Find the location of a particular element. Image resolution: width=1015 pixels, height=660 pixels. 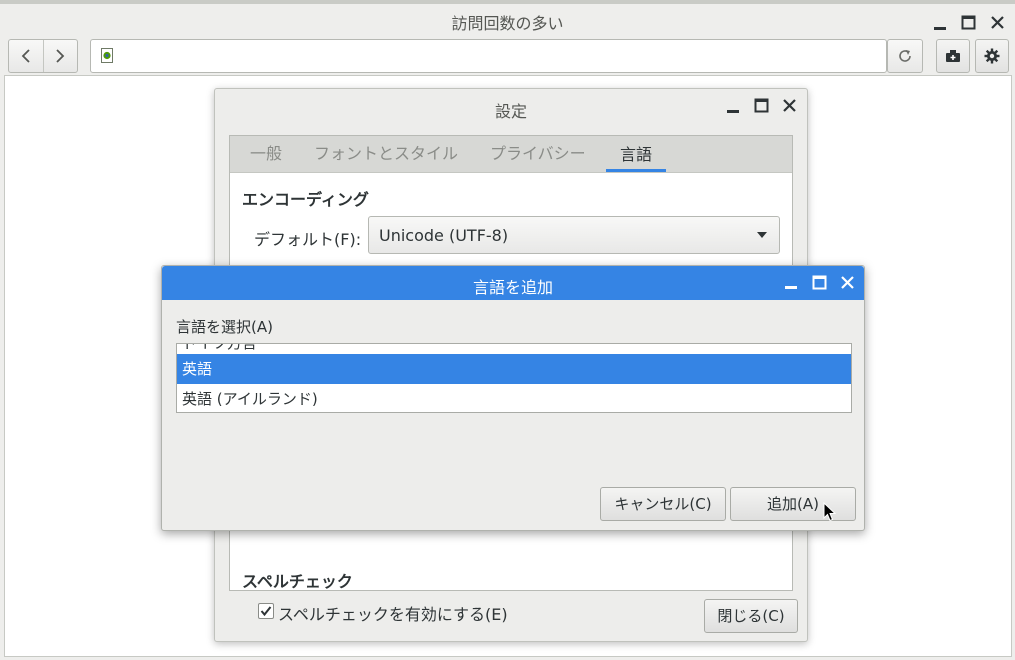

tab-language: 言語 is located at coordinates (636, 154).